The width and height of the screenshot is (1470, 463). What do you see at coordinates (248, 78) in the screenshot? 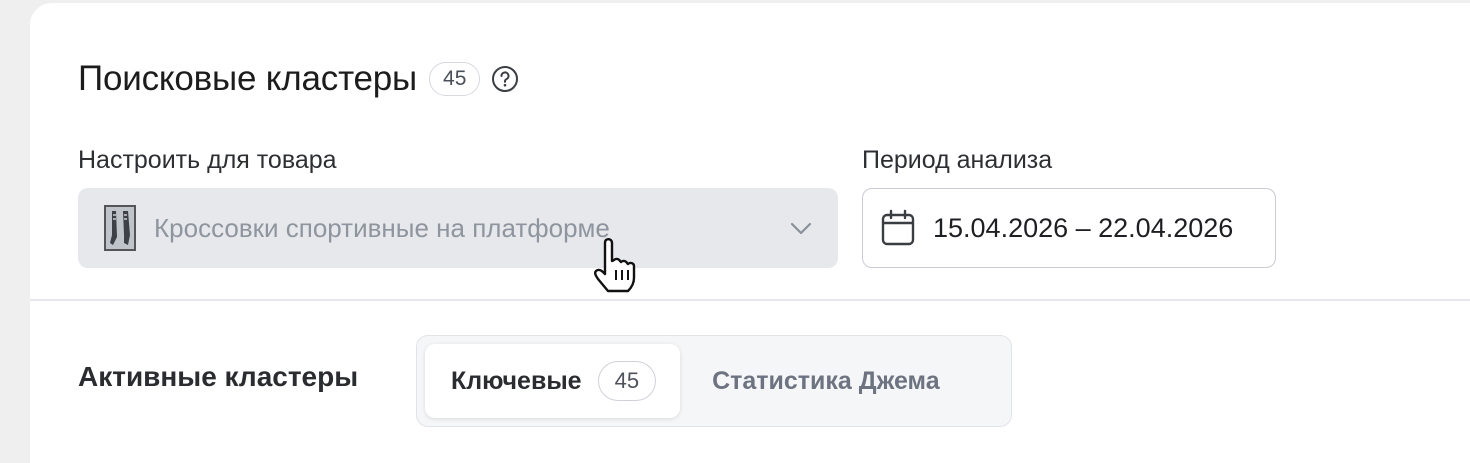
I see `page-title: Поисковые кластеры` at bounding box center [248, 78].